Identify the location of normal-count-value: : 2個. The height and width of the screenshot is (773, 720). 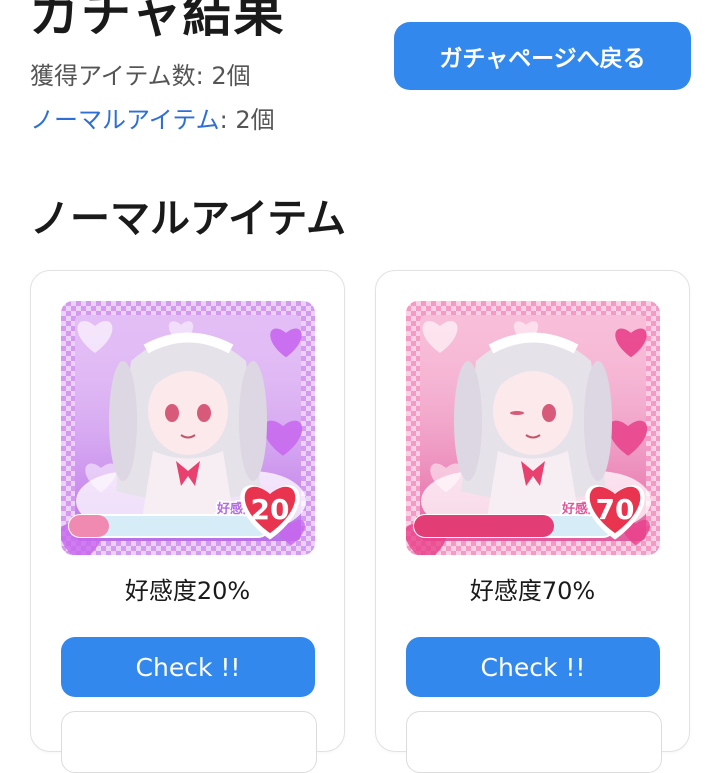
(247, 120).